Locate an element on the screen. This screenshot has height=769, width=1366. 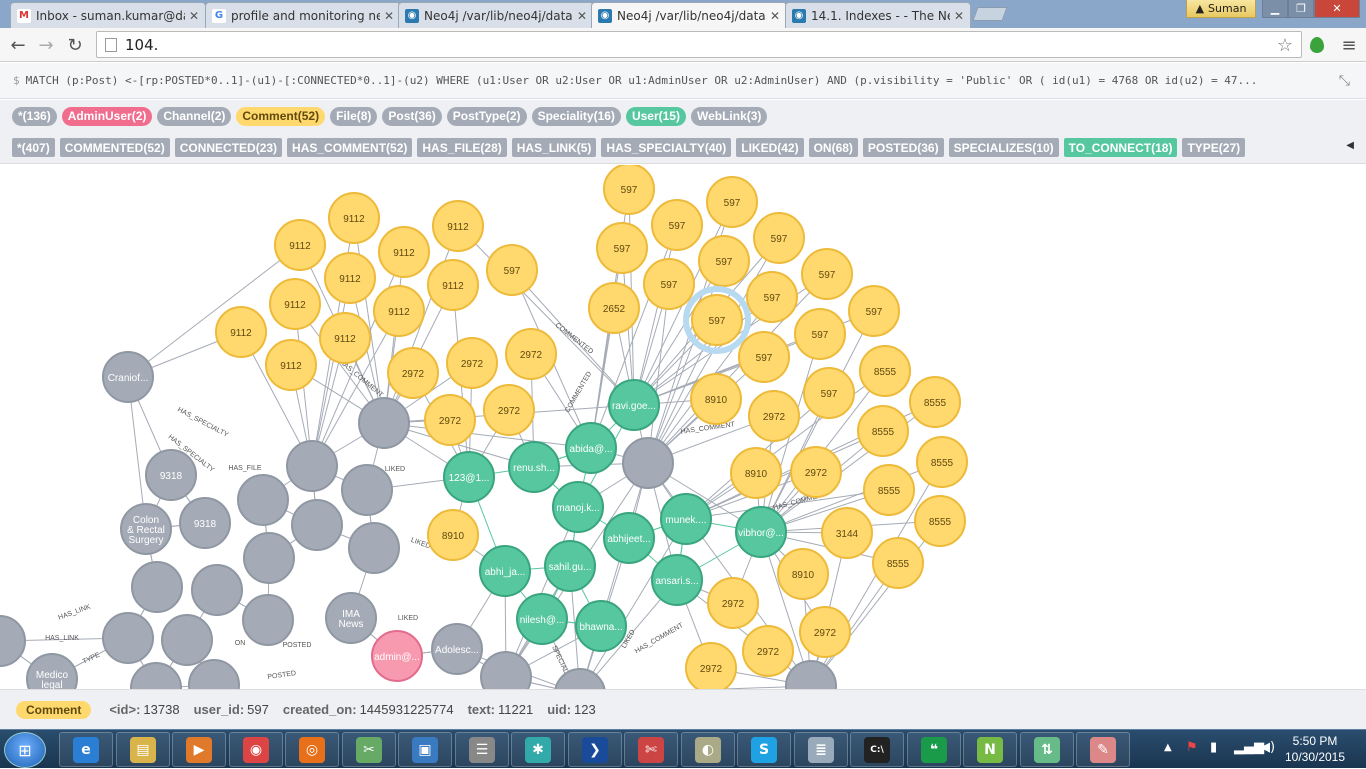
relationship-type-chip: ON(68) is located at coordinates (833, 147).